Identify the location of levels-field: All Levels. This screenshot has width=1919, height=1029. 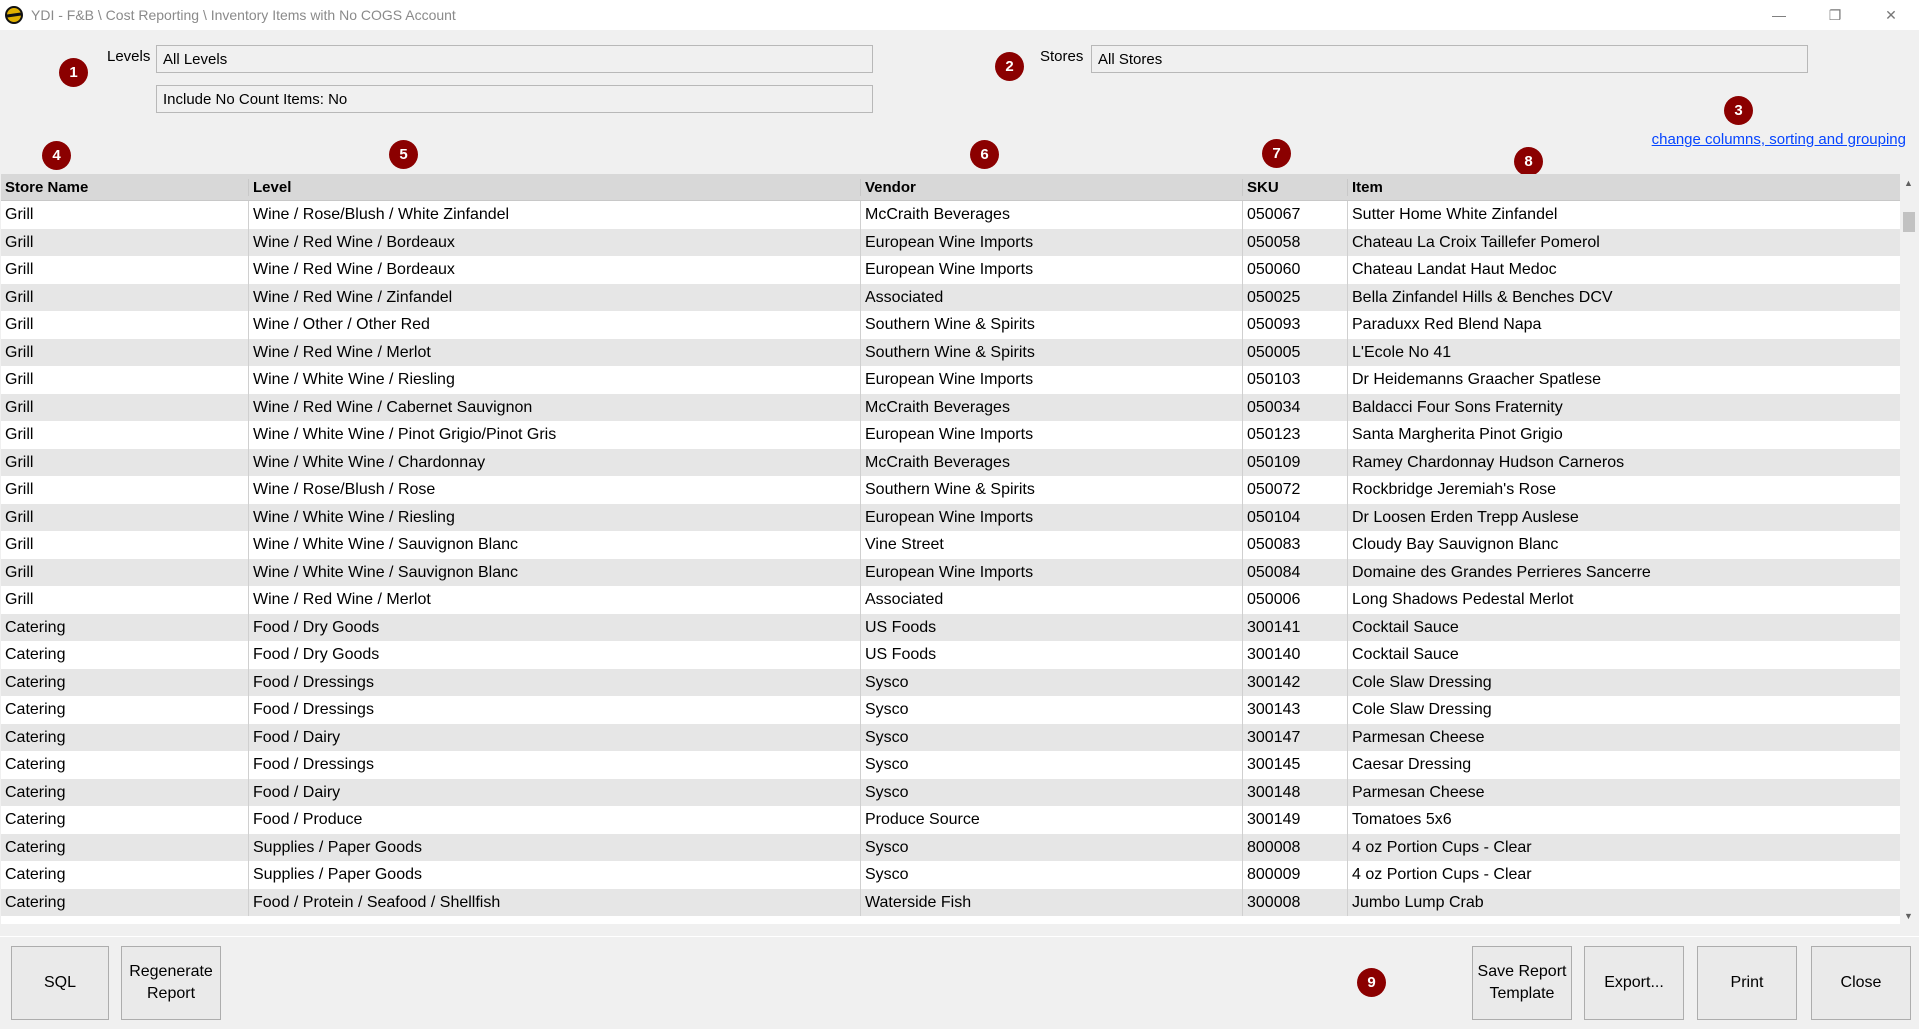
(514, 59).